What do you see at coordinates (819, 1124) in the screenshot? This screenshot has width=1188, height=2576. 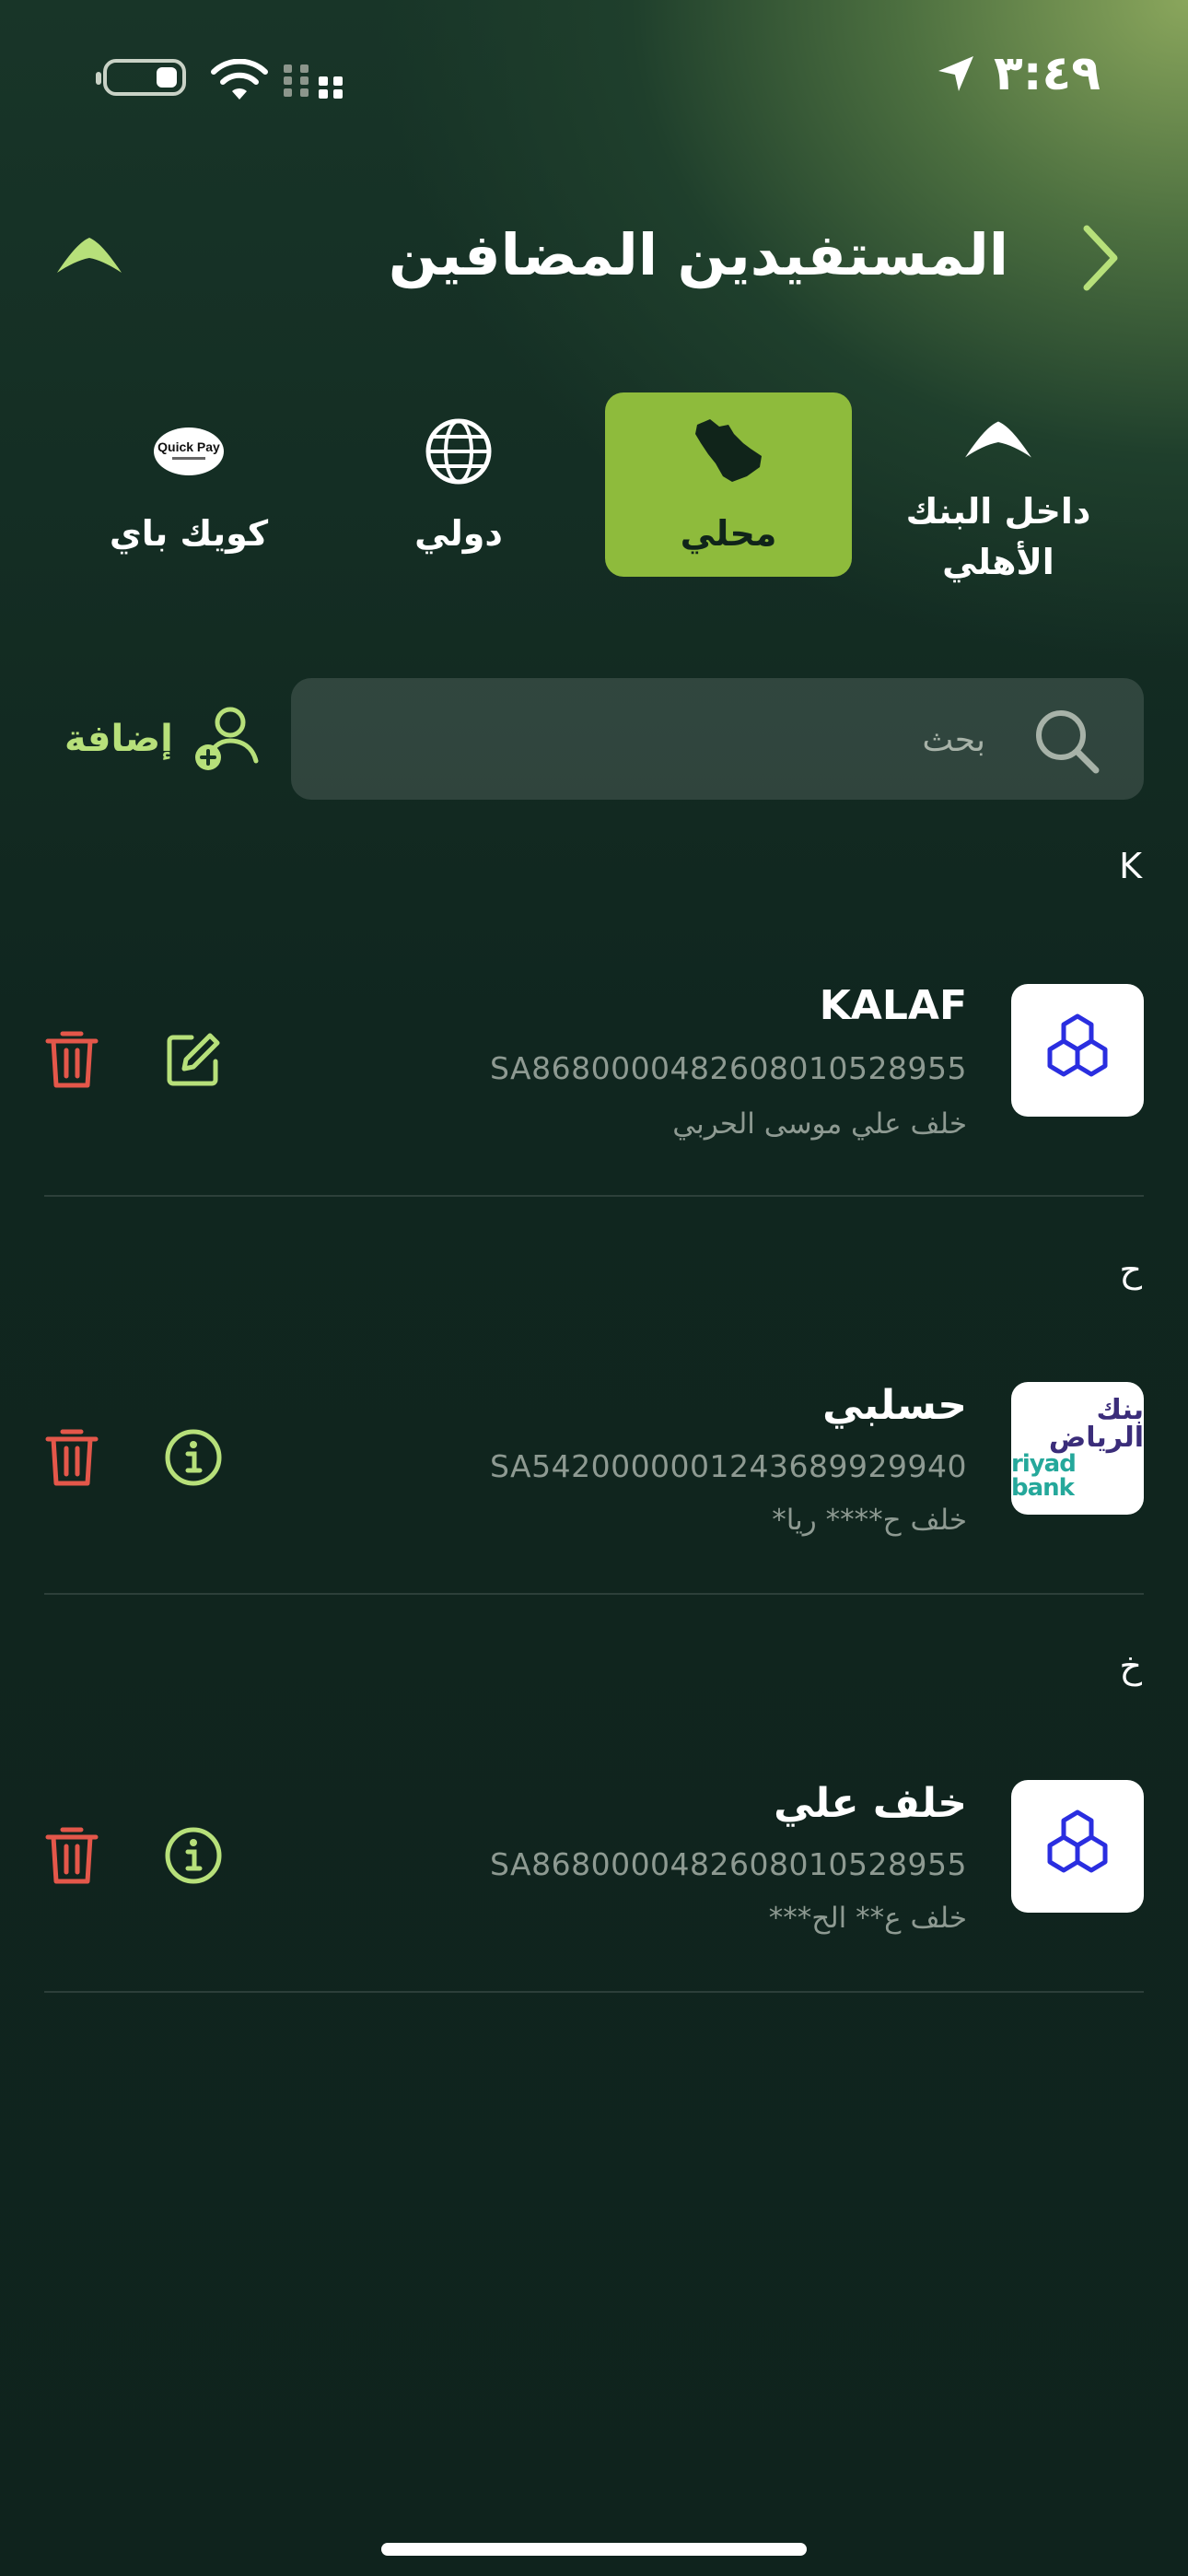 I see `beneficiary-holder: خلف علي موسى الحربي` at bounding box center [819, 1124].